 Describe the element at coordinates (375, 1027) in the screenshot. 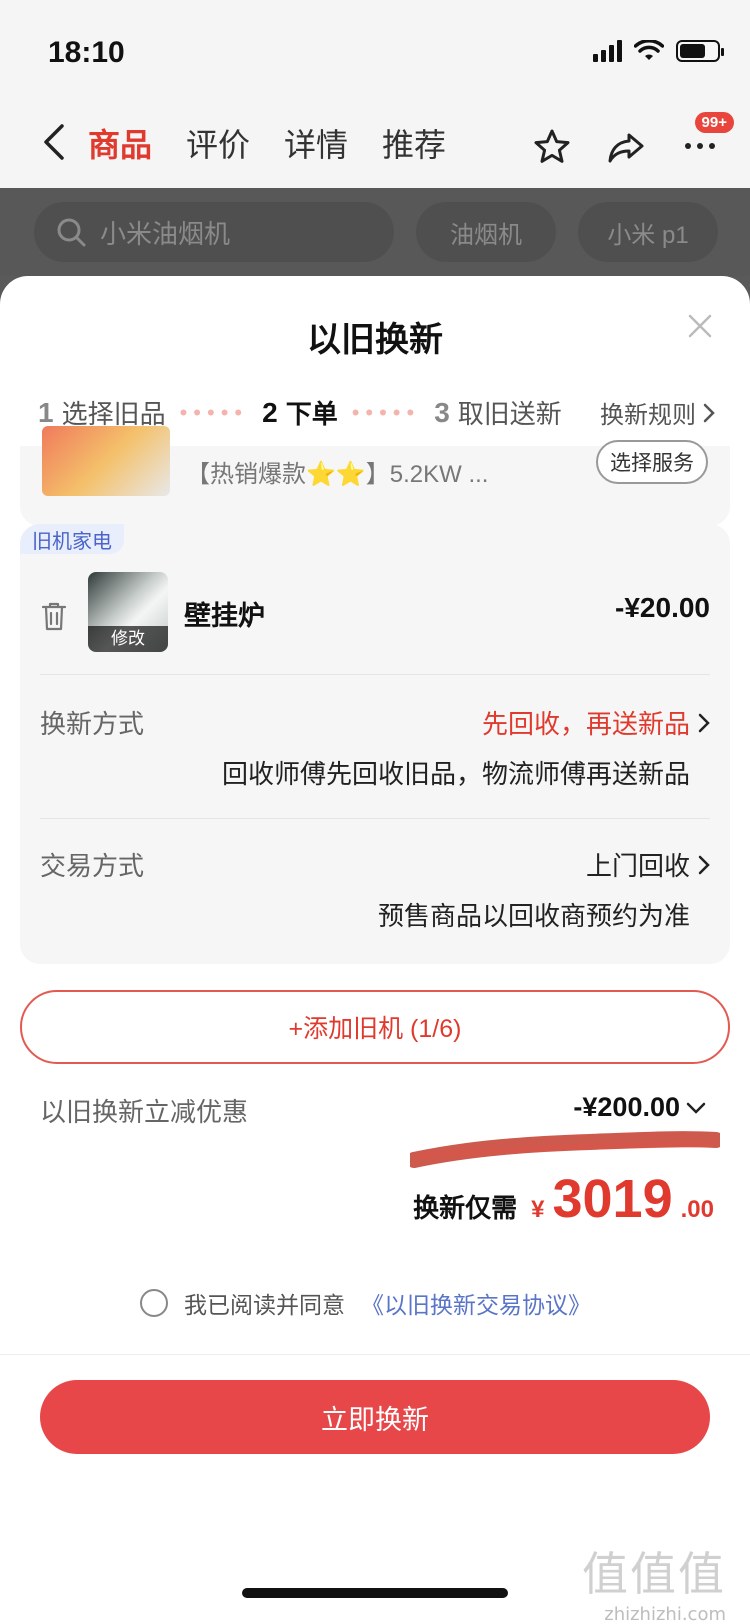

I see `add-old-item-button: +添加旧机 (1/6)` at that location.